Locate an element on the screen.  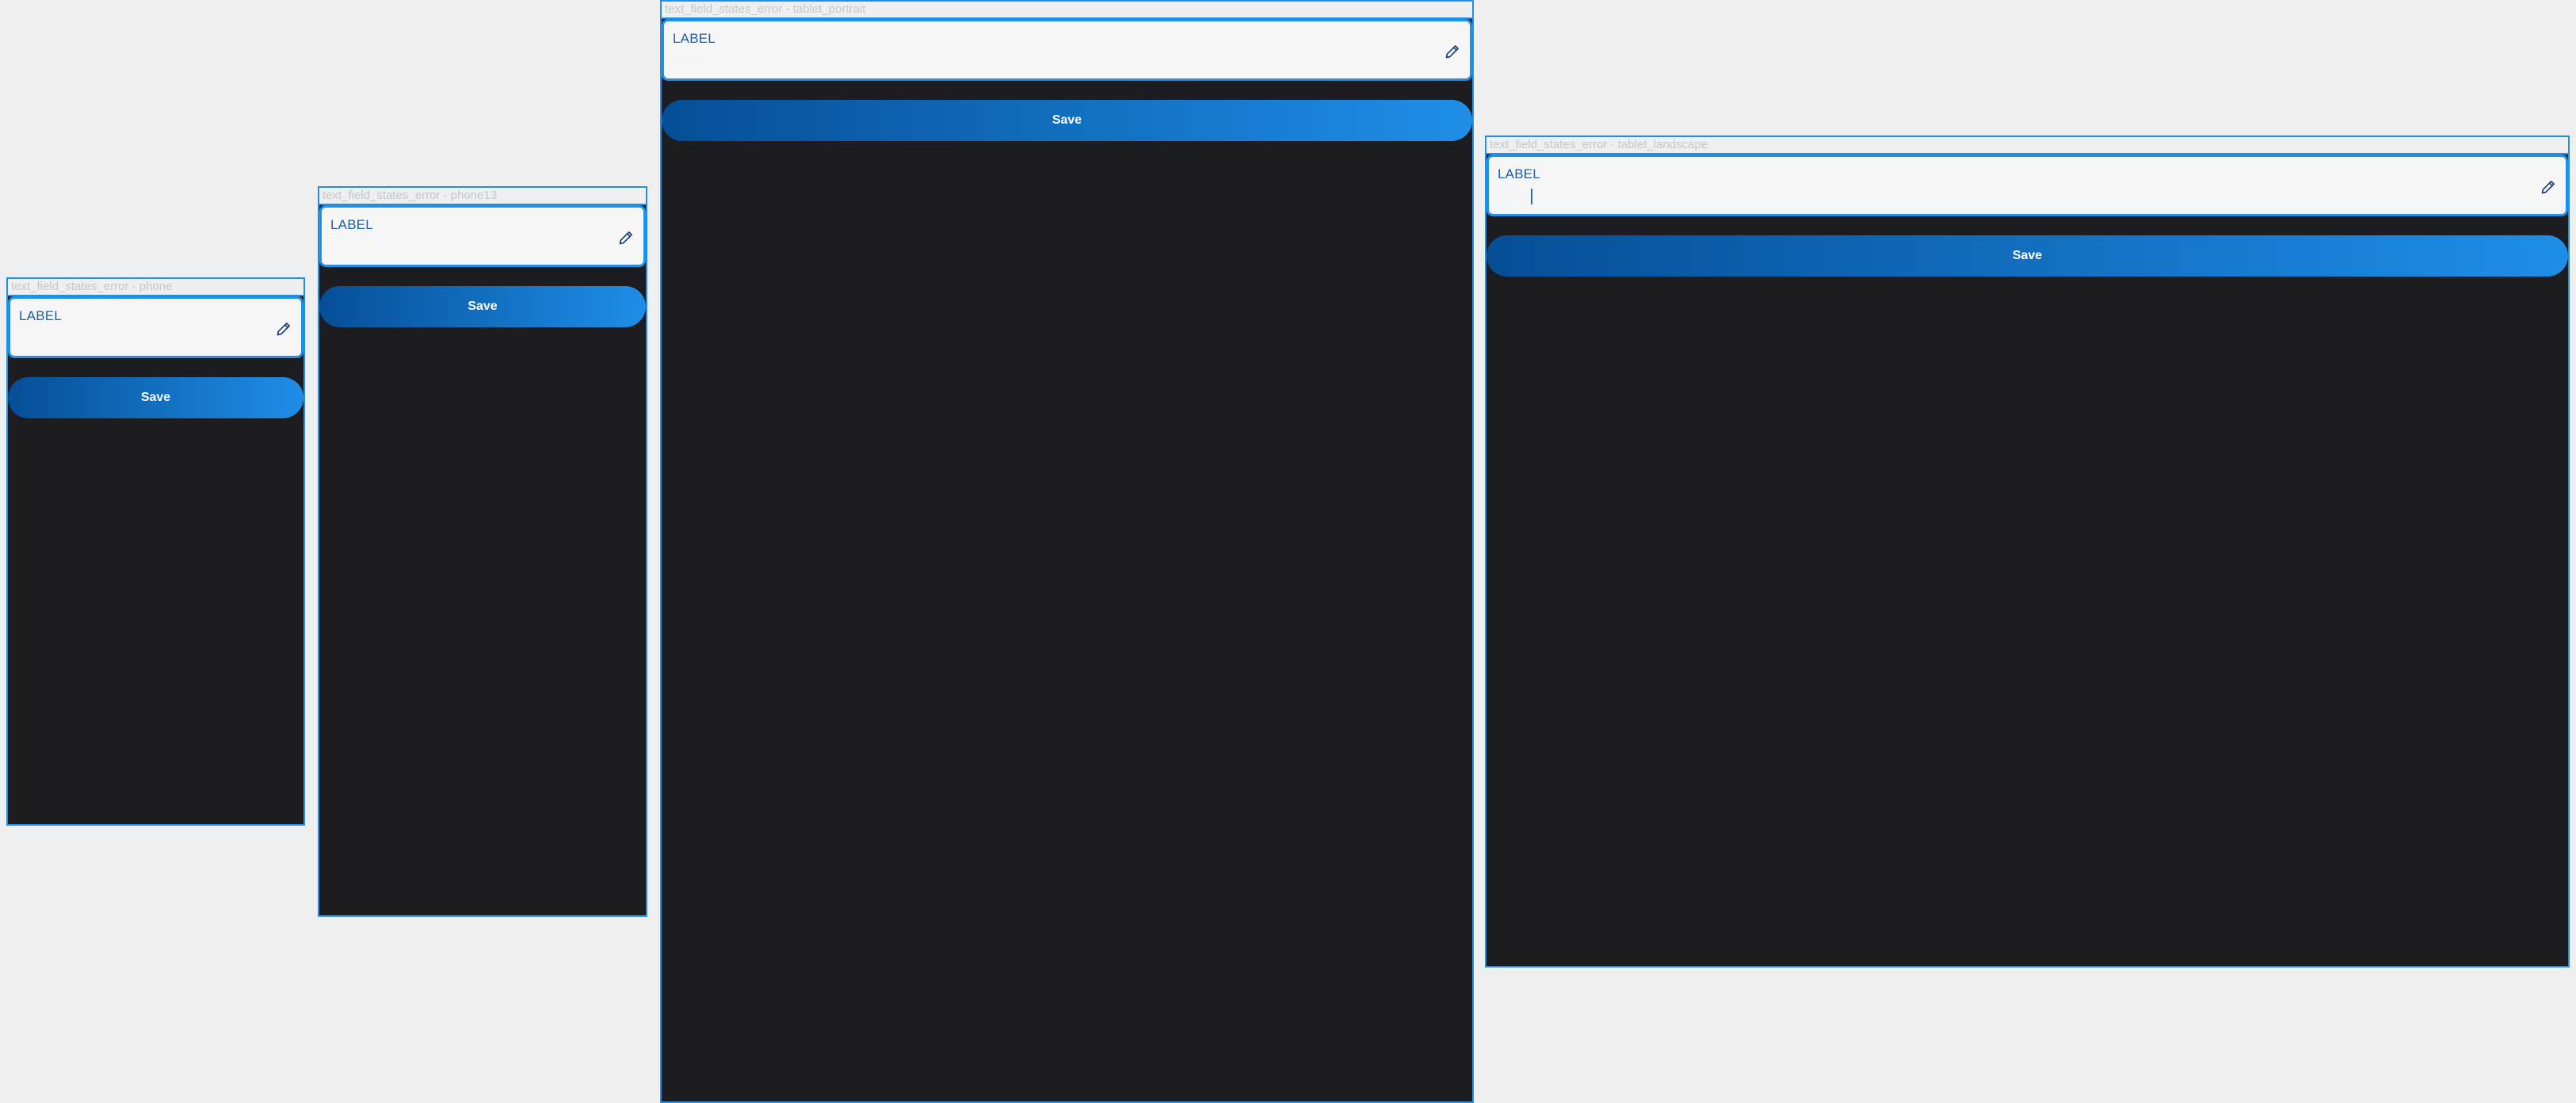
frame-title: text_field_states_error - phone is located at coordinates (155, 287).